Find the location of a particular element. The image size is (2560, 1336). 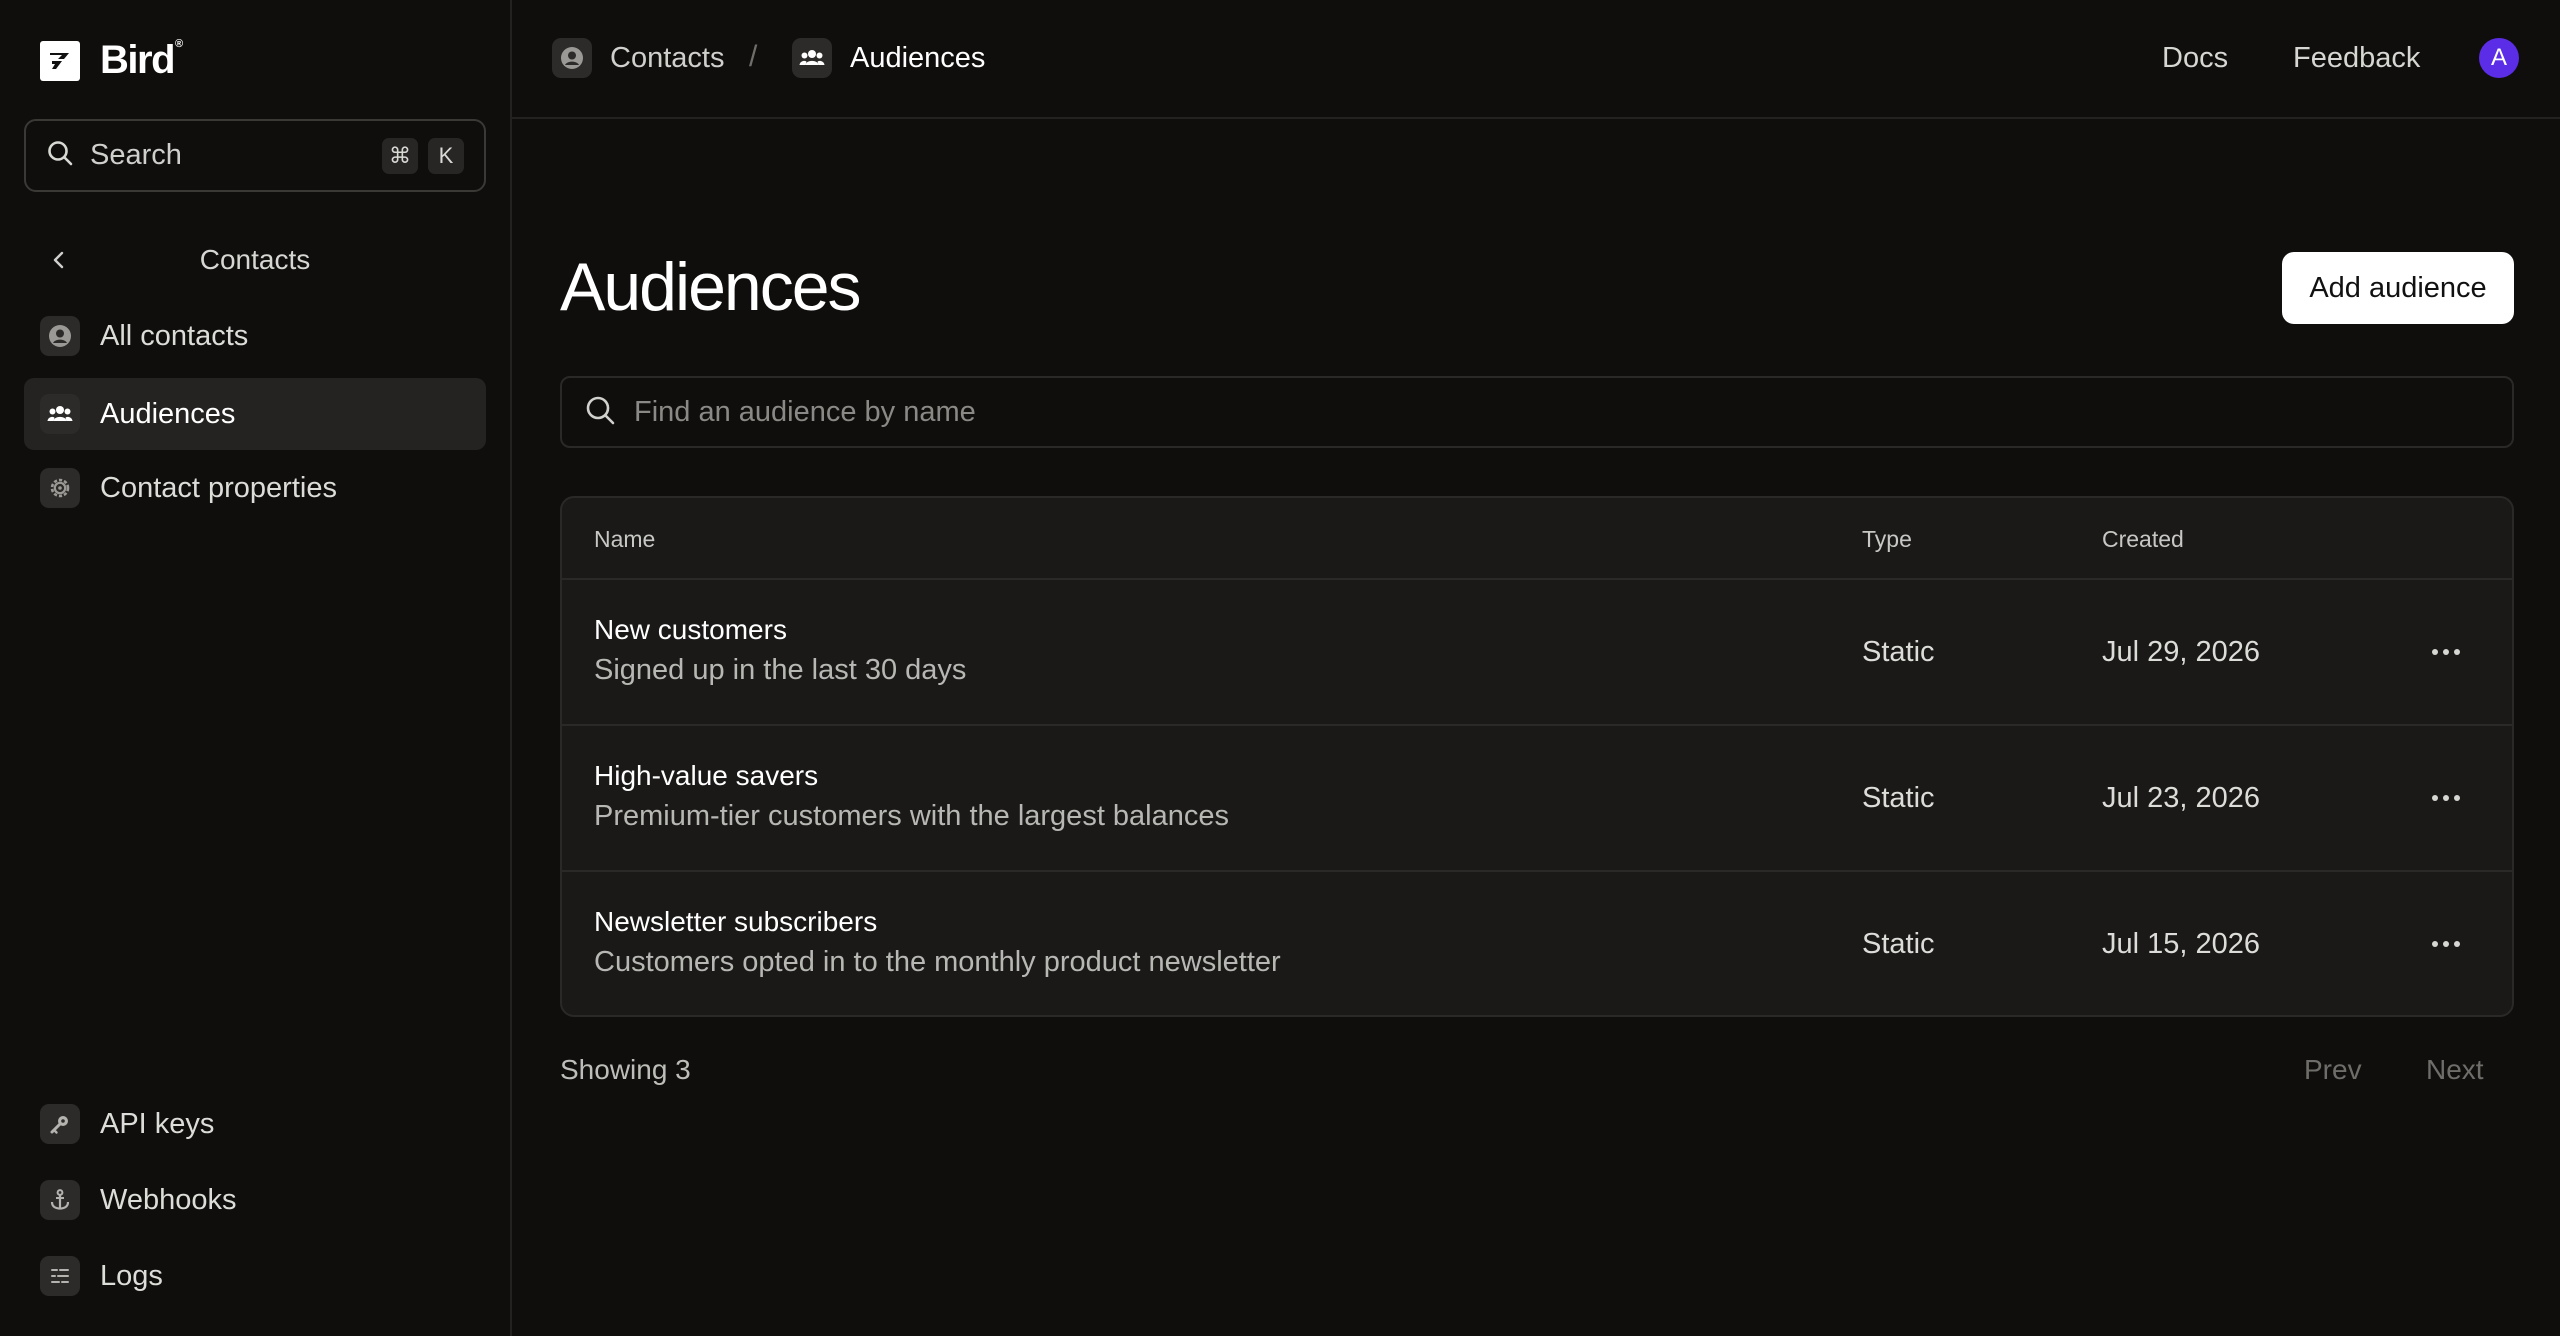

command-key-badge: ⌘ is located at coordinates (400, 155).